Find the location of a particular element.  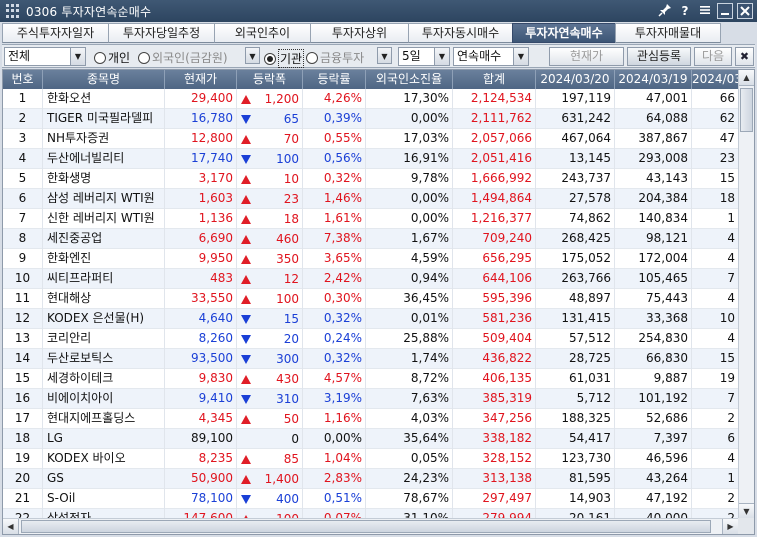

cell-stock-name: 씨티프라퍼티 is located at coordinates (104, 279).